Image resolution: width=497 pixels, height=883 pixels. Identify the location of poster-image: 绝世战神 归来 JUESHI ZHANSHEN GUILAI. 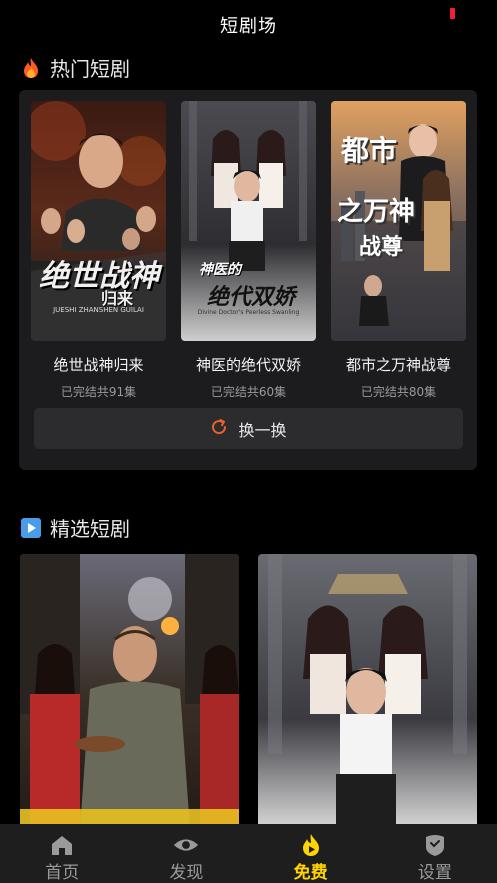
(98, 221).